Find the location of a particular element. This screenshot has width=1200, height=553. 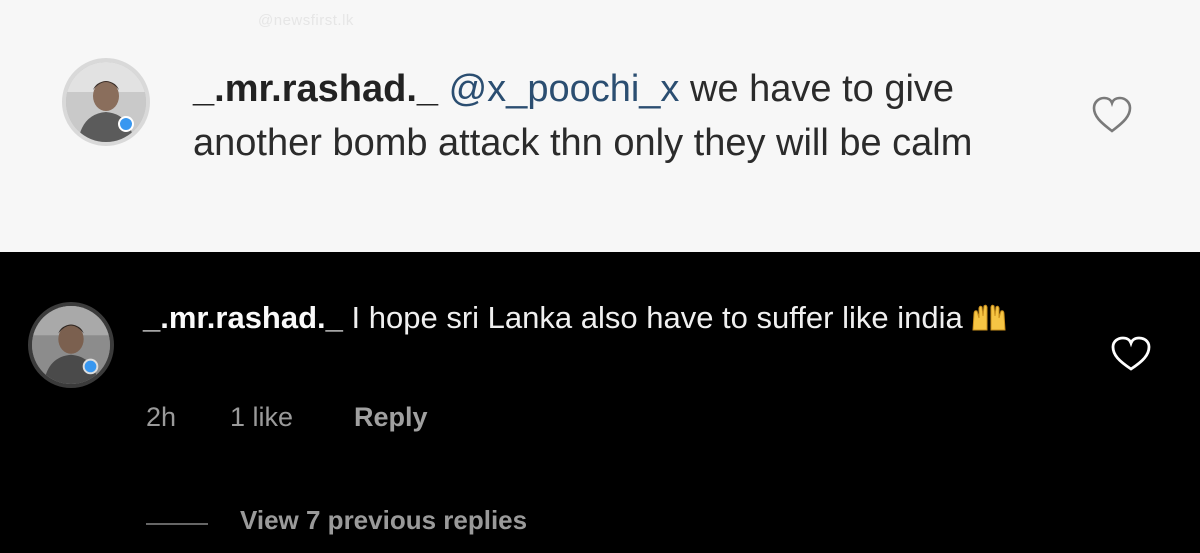

mention-link: @x_poochi_x is located at coordinates (564, 89).